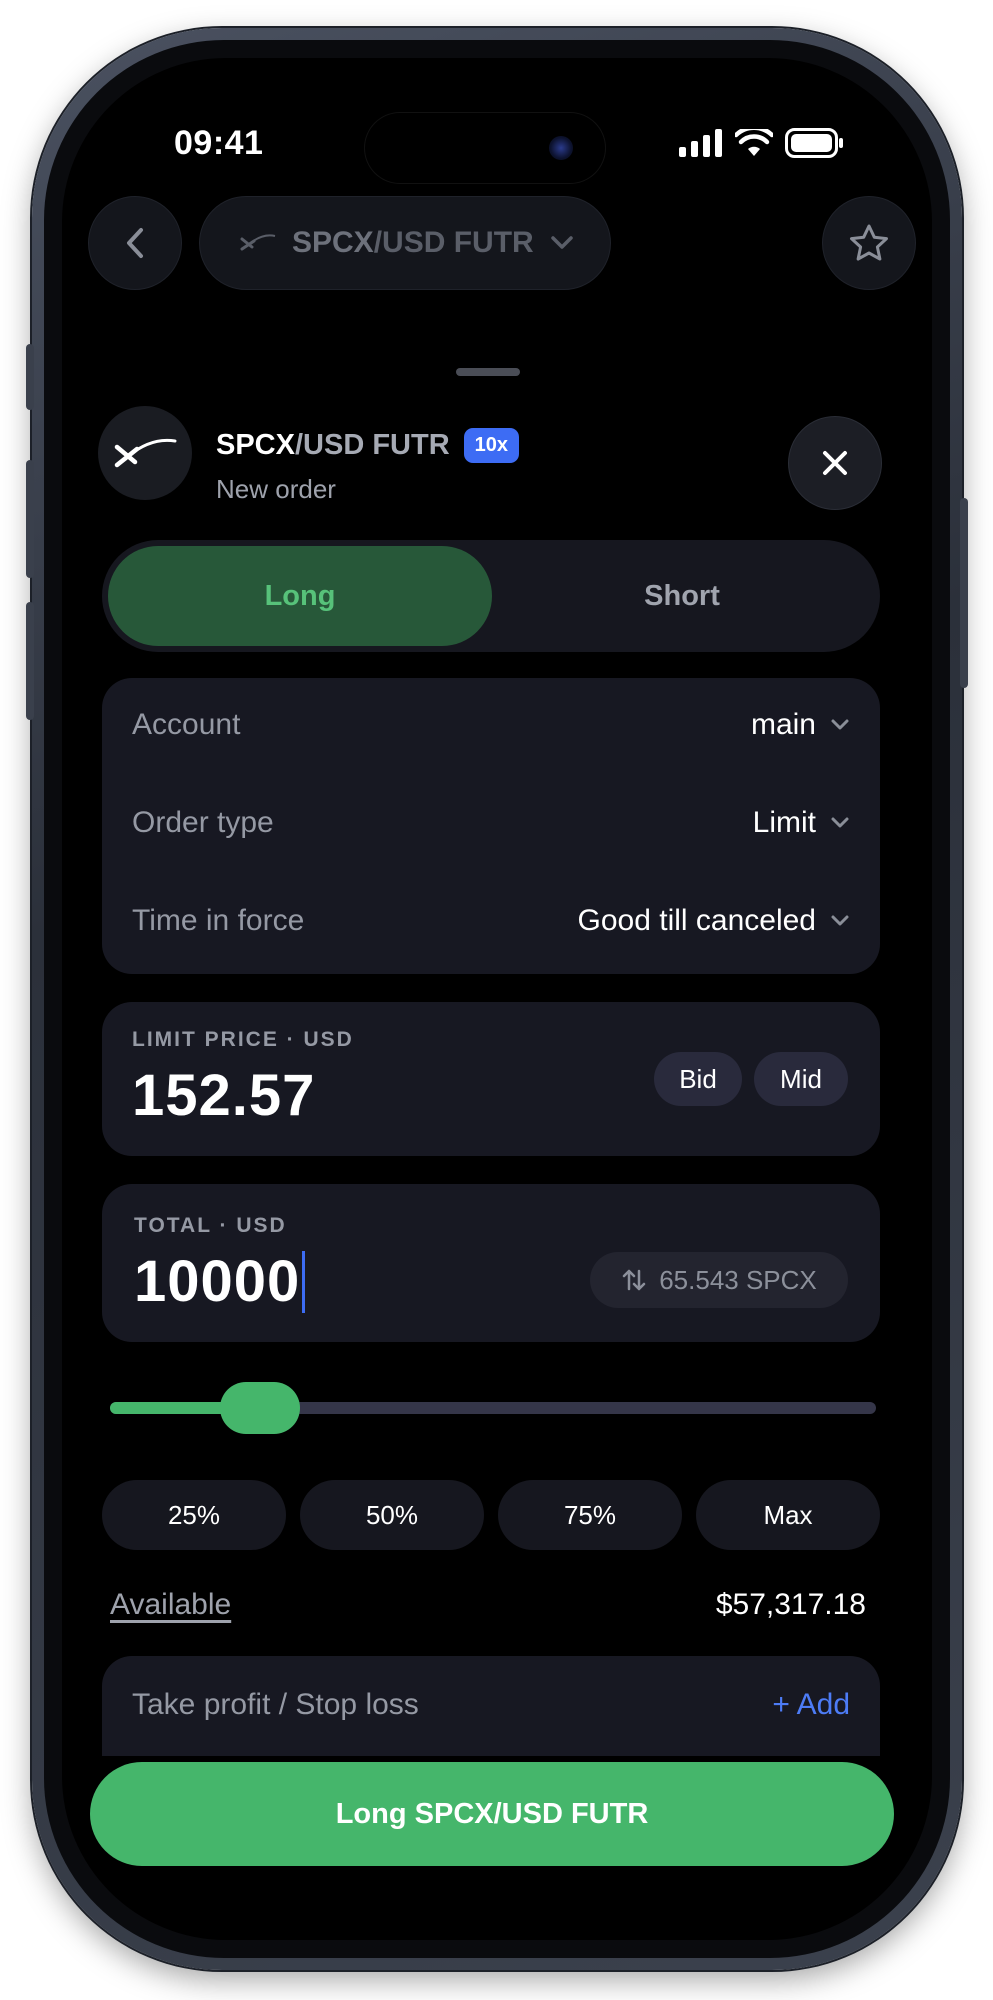  I want to click on account-label: Account, so click(186, 724).